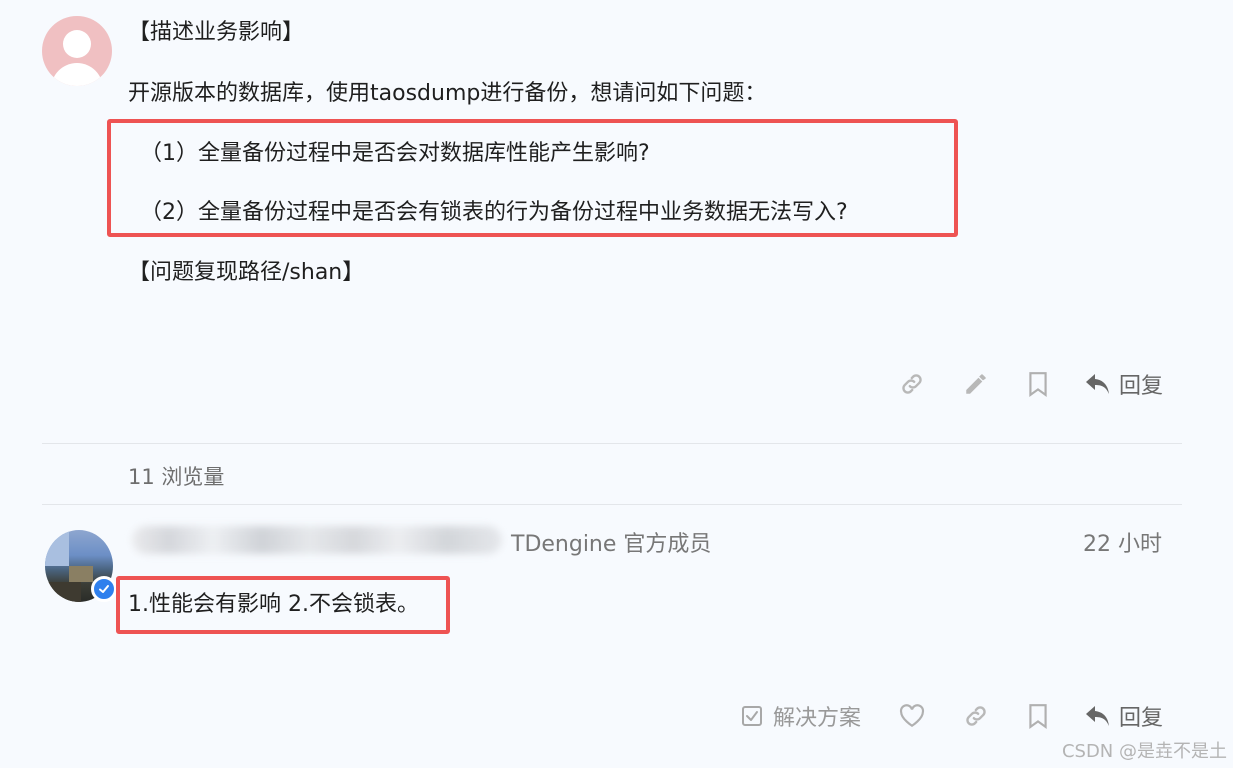 The image size is (1233, 768). I want to click on avatar-body, so click(77, 74).